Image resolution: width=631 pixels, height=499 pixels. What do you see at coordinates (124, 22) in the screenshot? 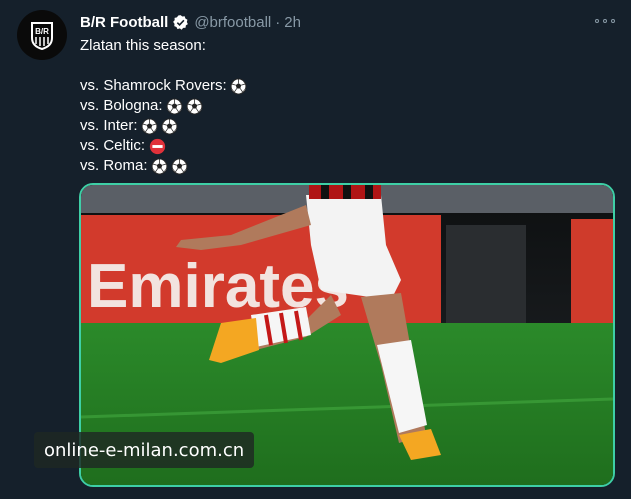
I see `display-name: B/R Football` at bounding box center [124, 22].